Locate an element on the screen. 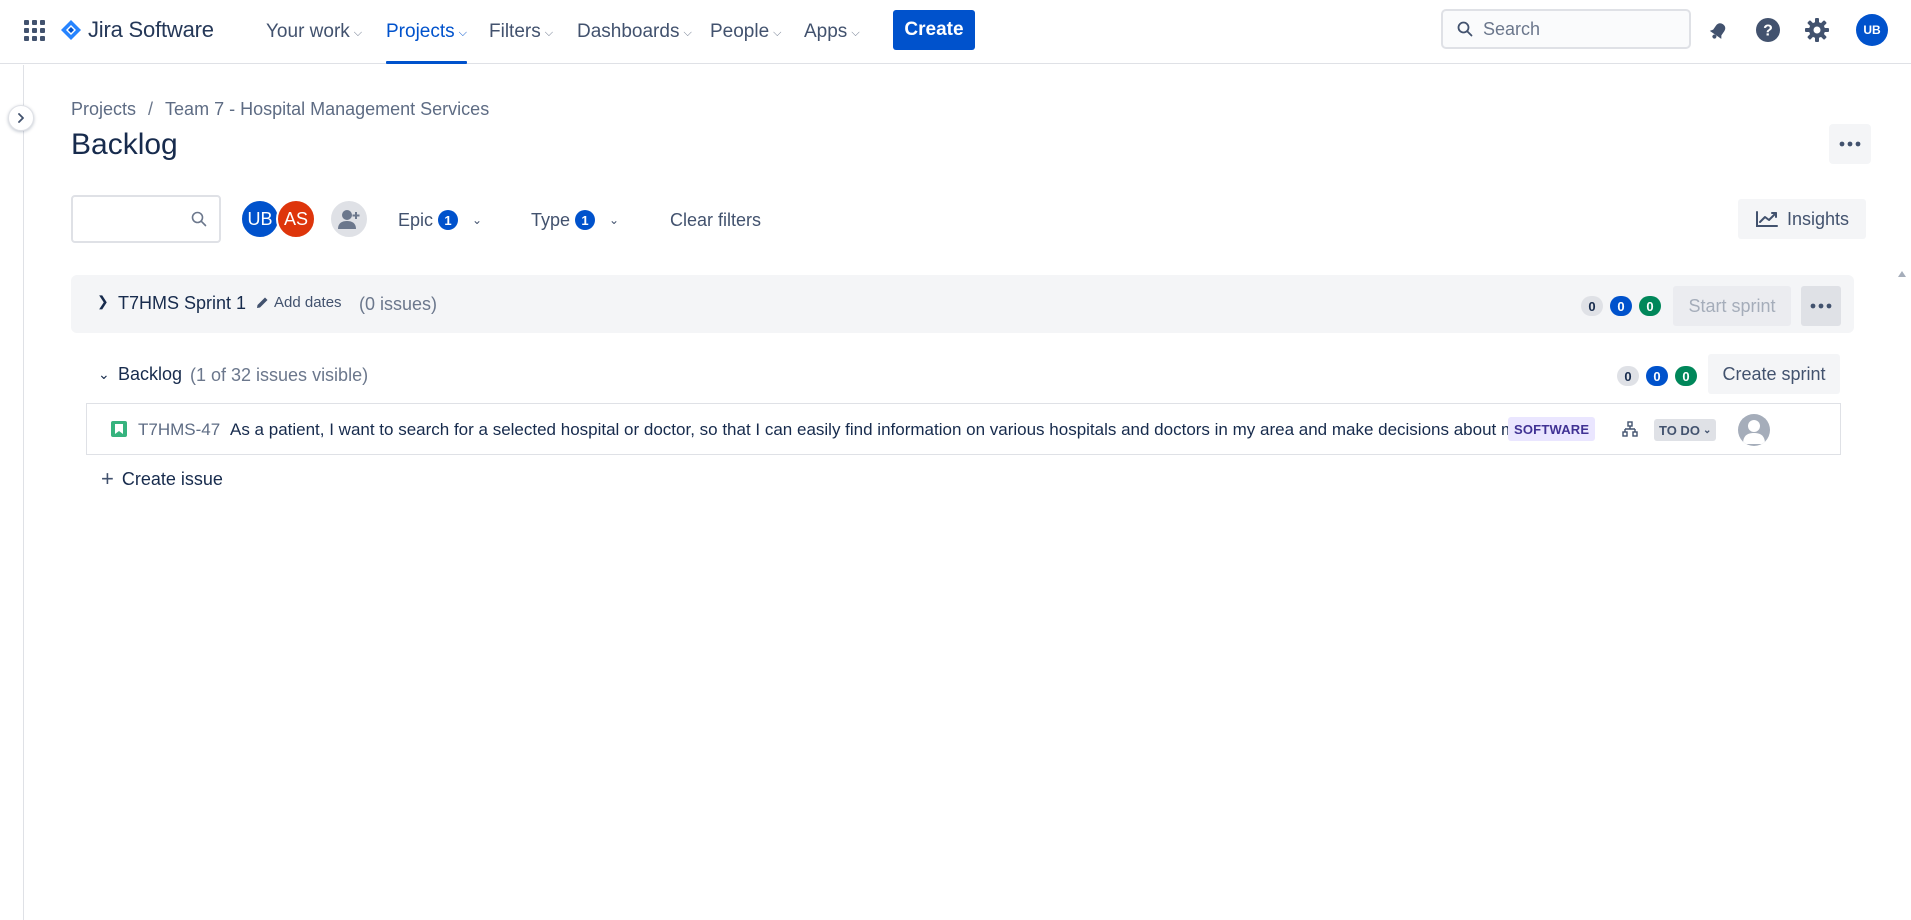 The image size is (1911, 920). nav-apps: Apps ⌵ is located at coordinates (832, 32).